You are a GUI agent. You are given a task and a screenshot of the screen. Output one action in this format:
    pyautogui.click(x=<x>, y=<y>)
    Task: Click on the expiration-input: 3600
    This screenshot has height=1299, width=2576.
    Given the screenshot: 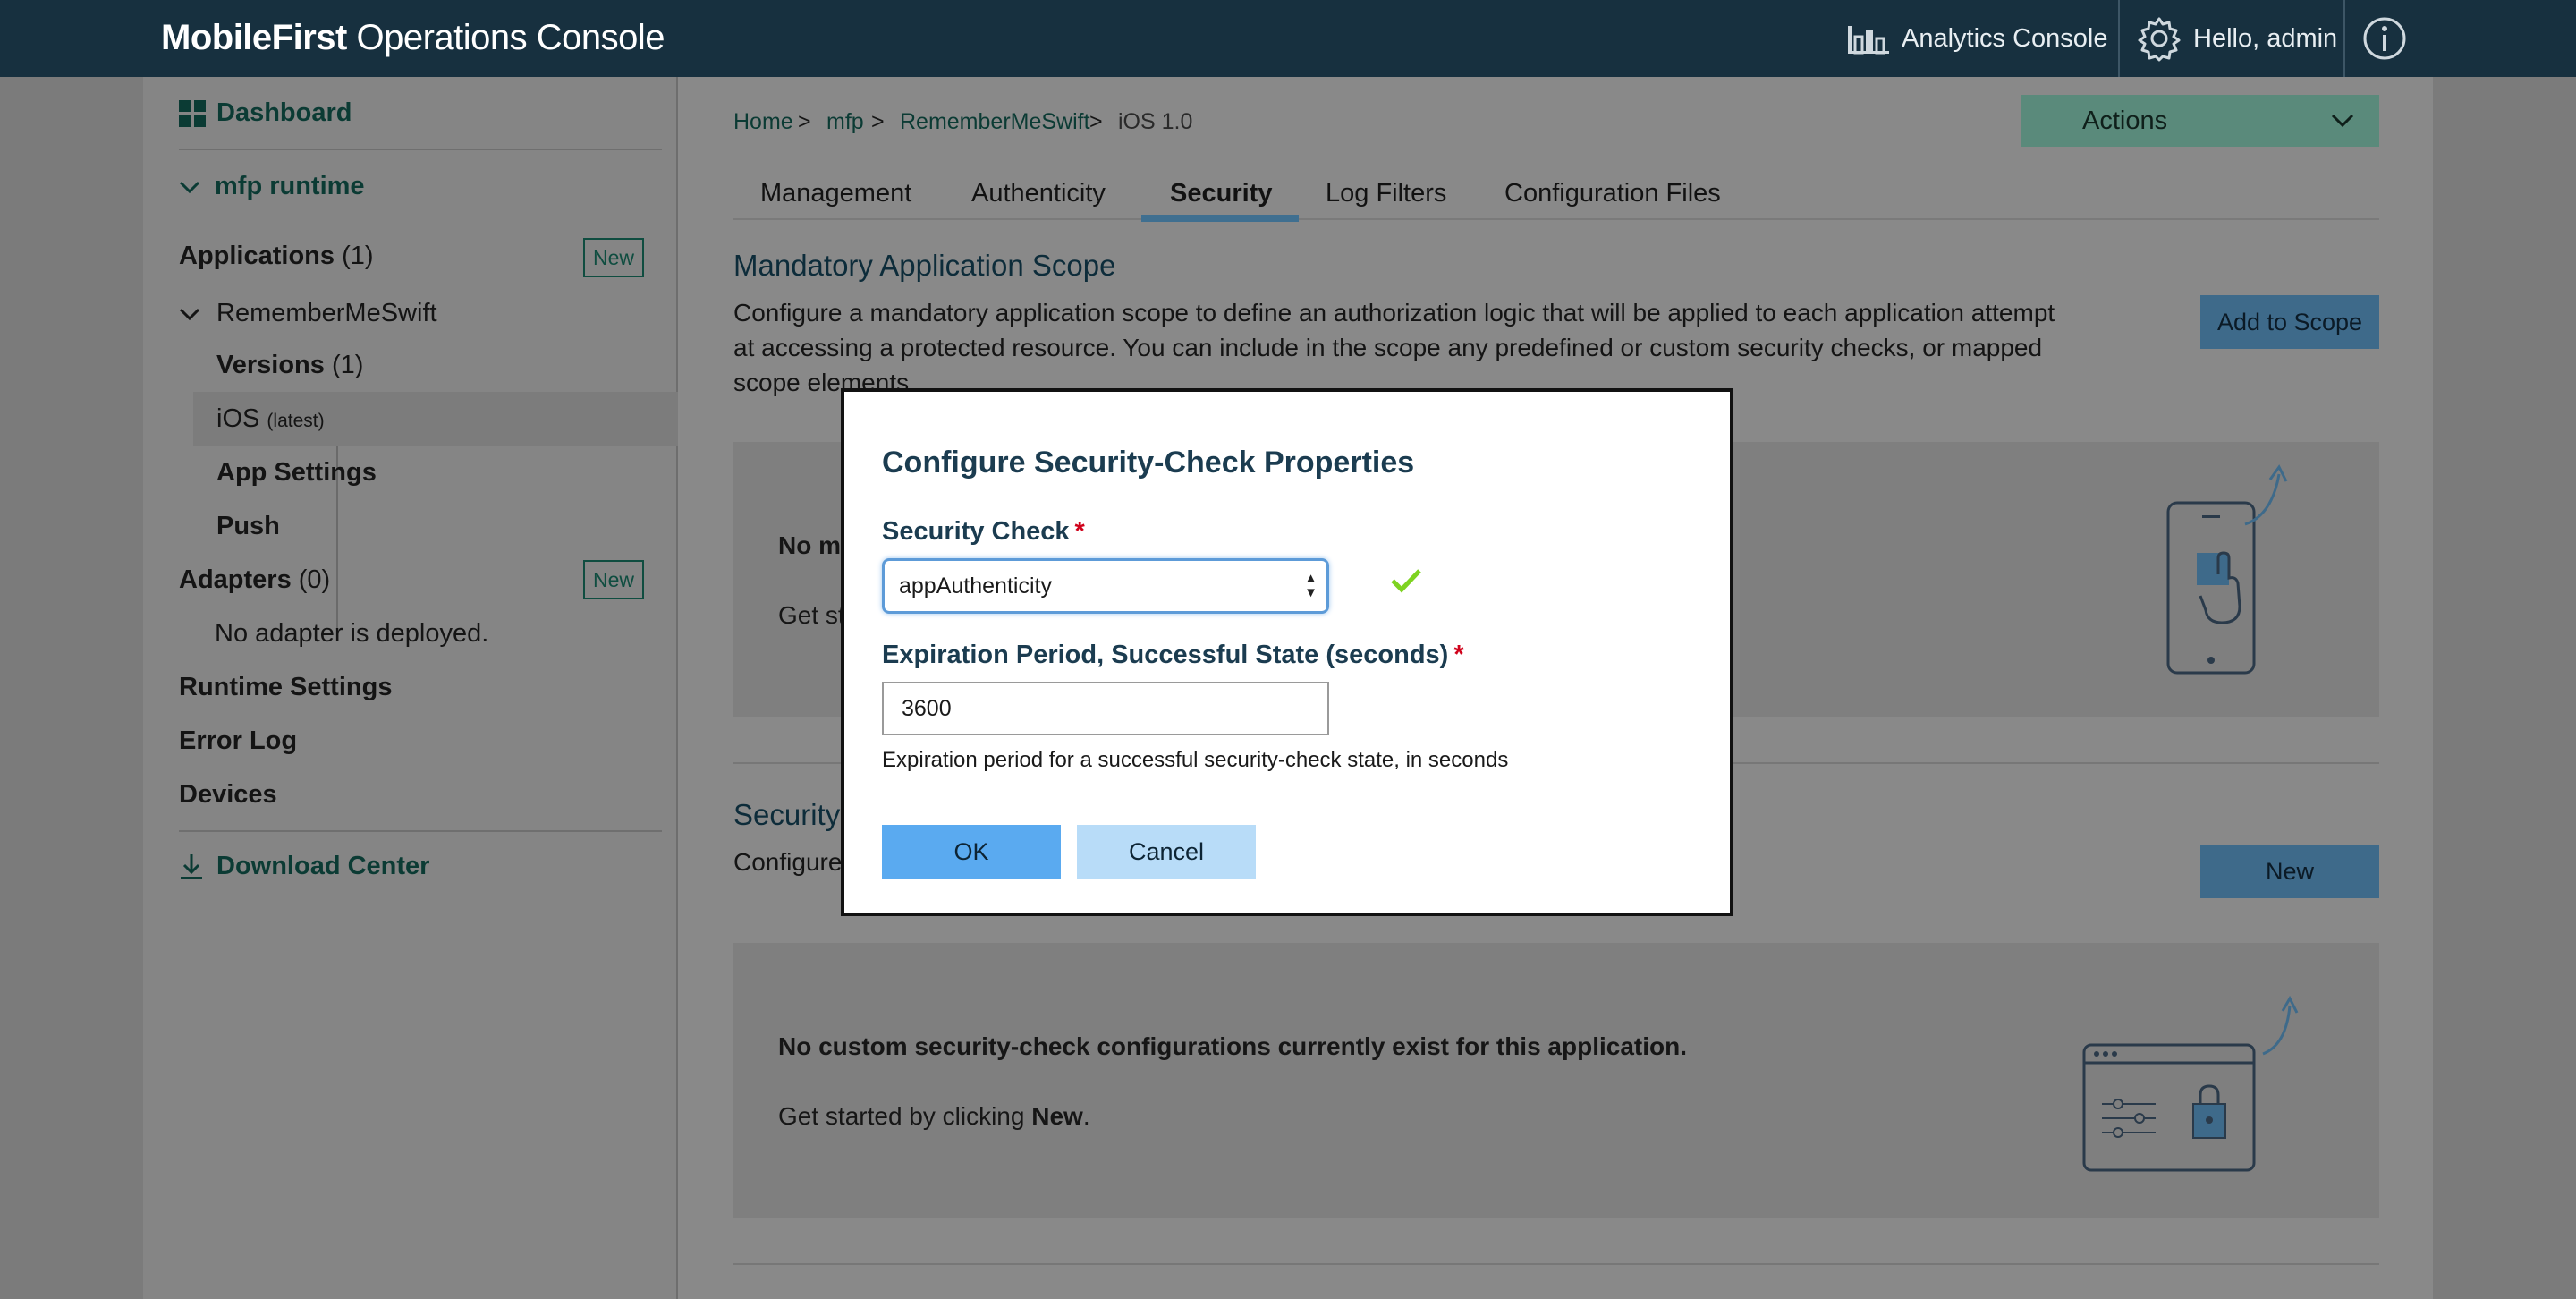 What is the action you would take?
    pyautogui.click(x=1105, y=708)
    